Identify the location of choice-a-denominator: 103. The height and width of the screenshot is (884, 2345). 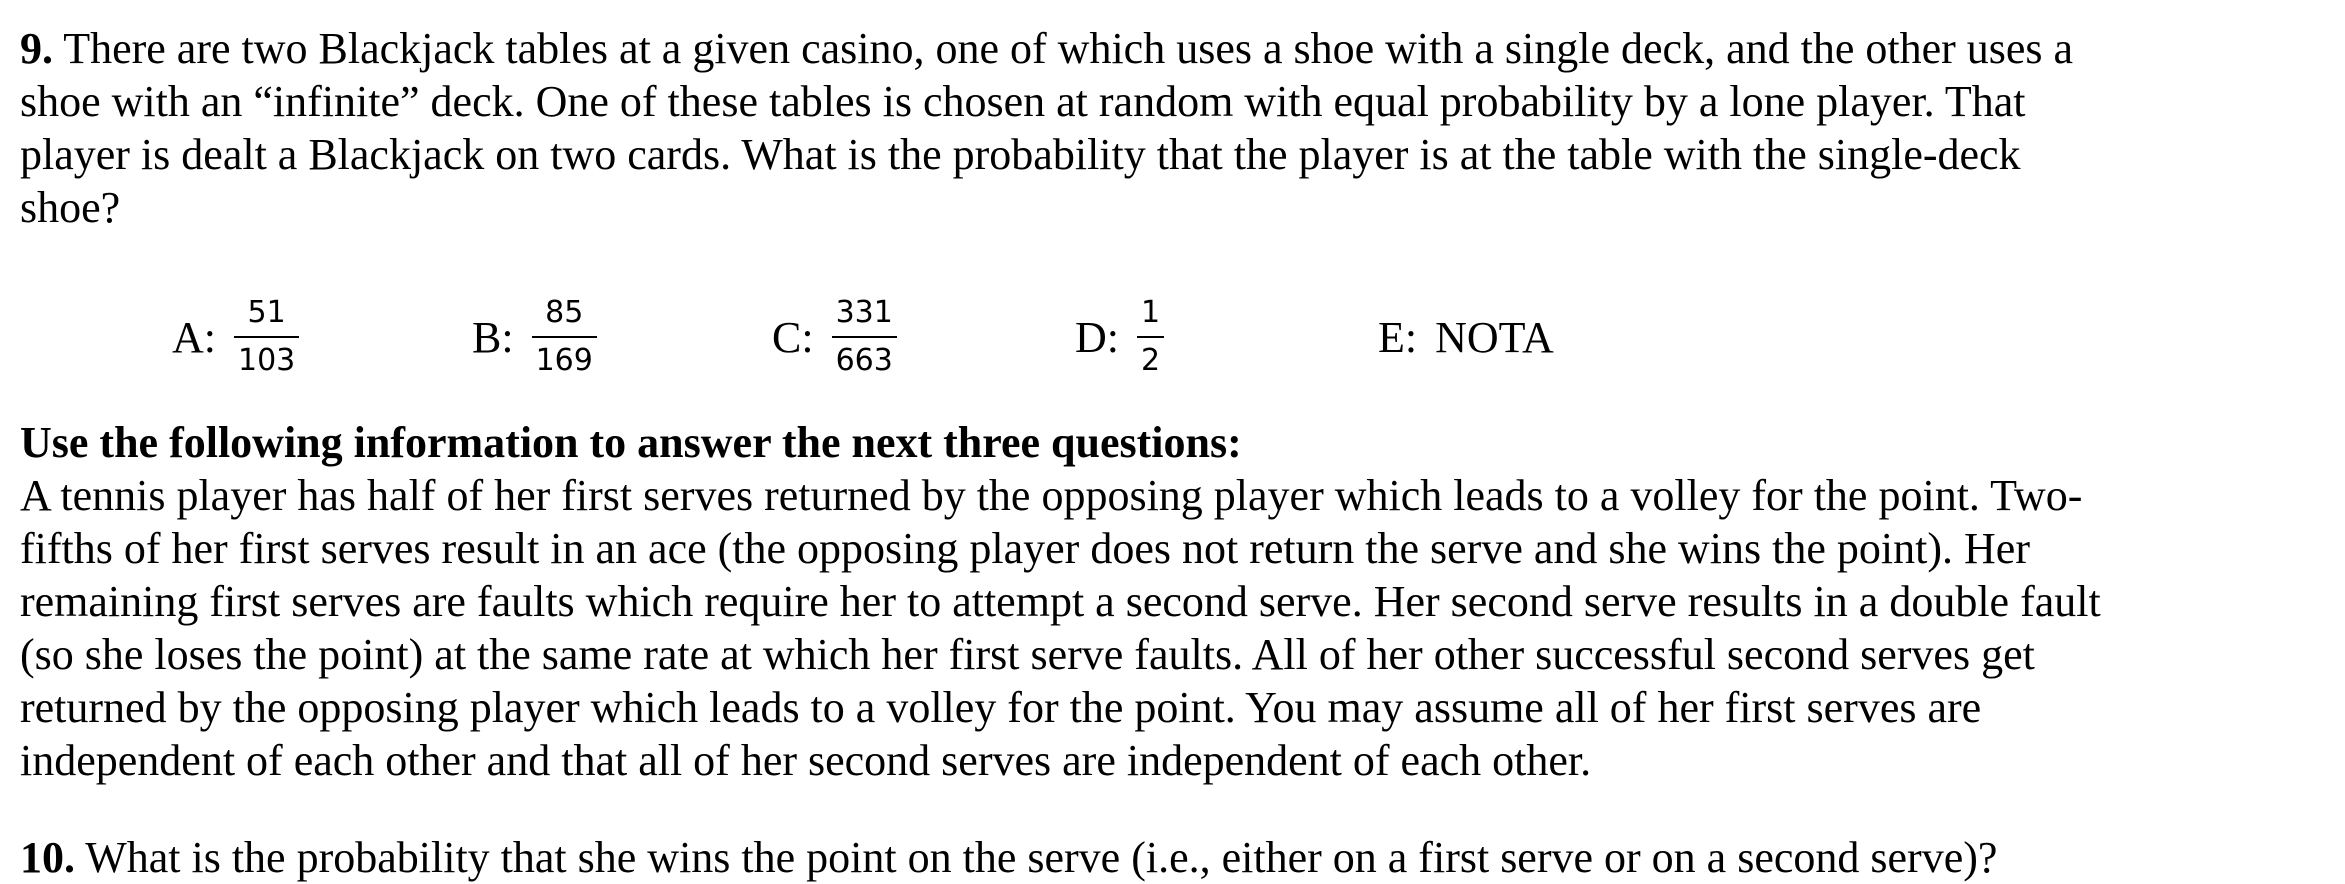
(267, 360).